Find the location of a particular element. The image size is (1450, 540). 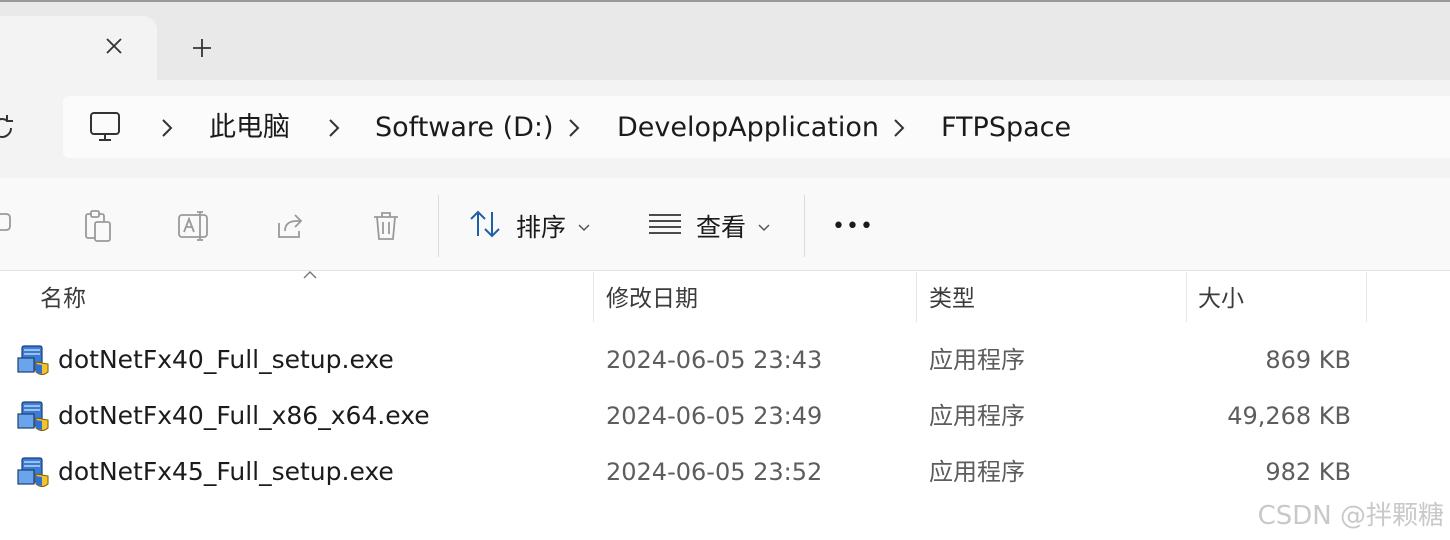

new-tab-button is located at coordinates (202, 48).